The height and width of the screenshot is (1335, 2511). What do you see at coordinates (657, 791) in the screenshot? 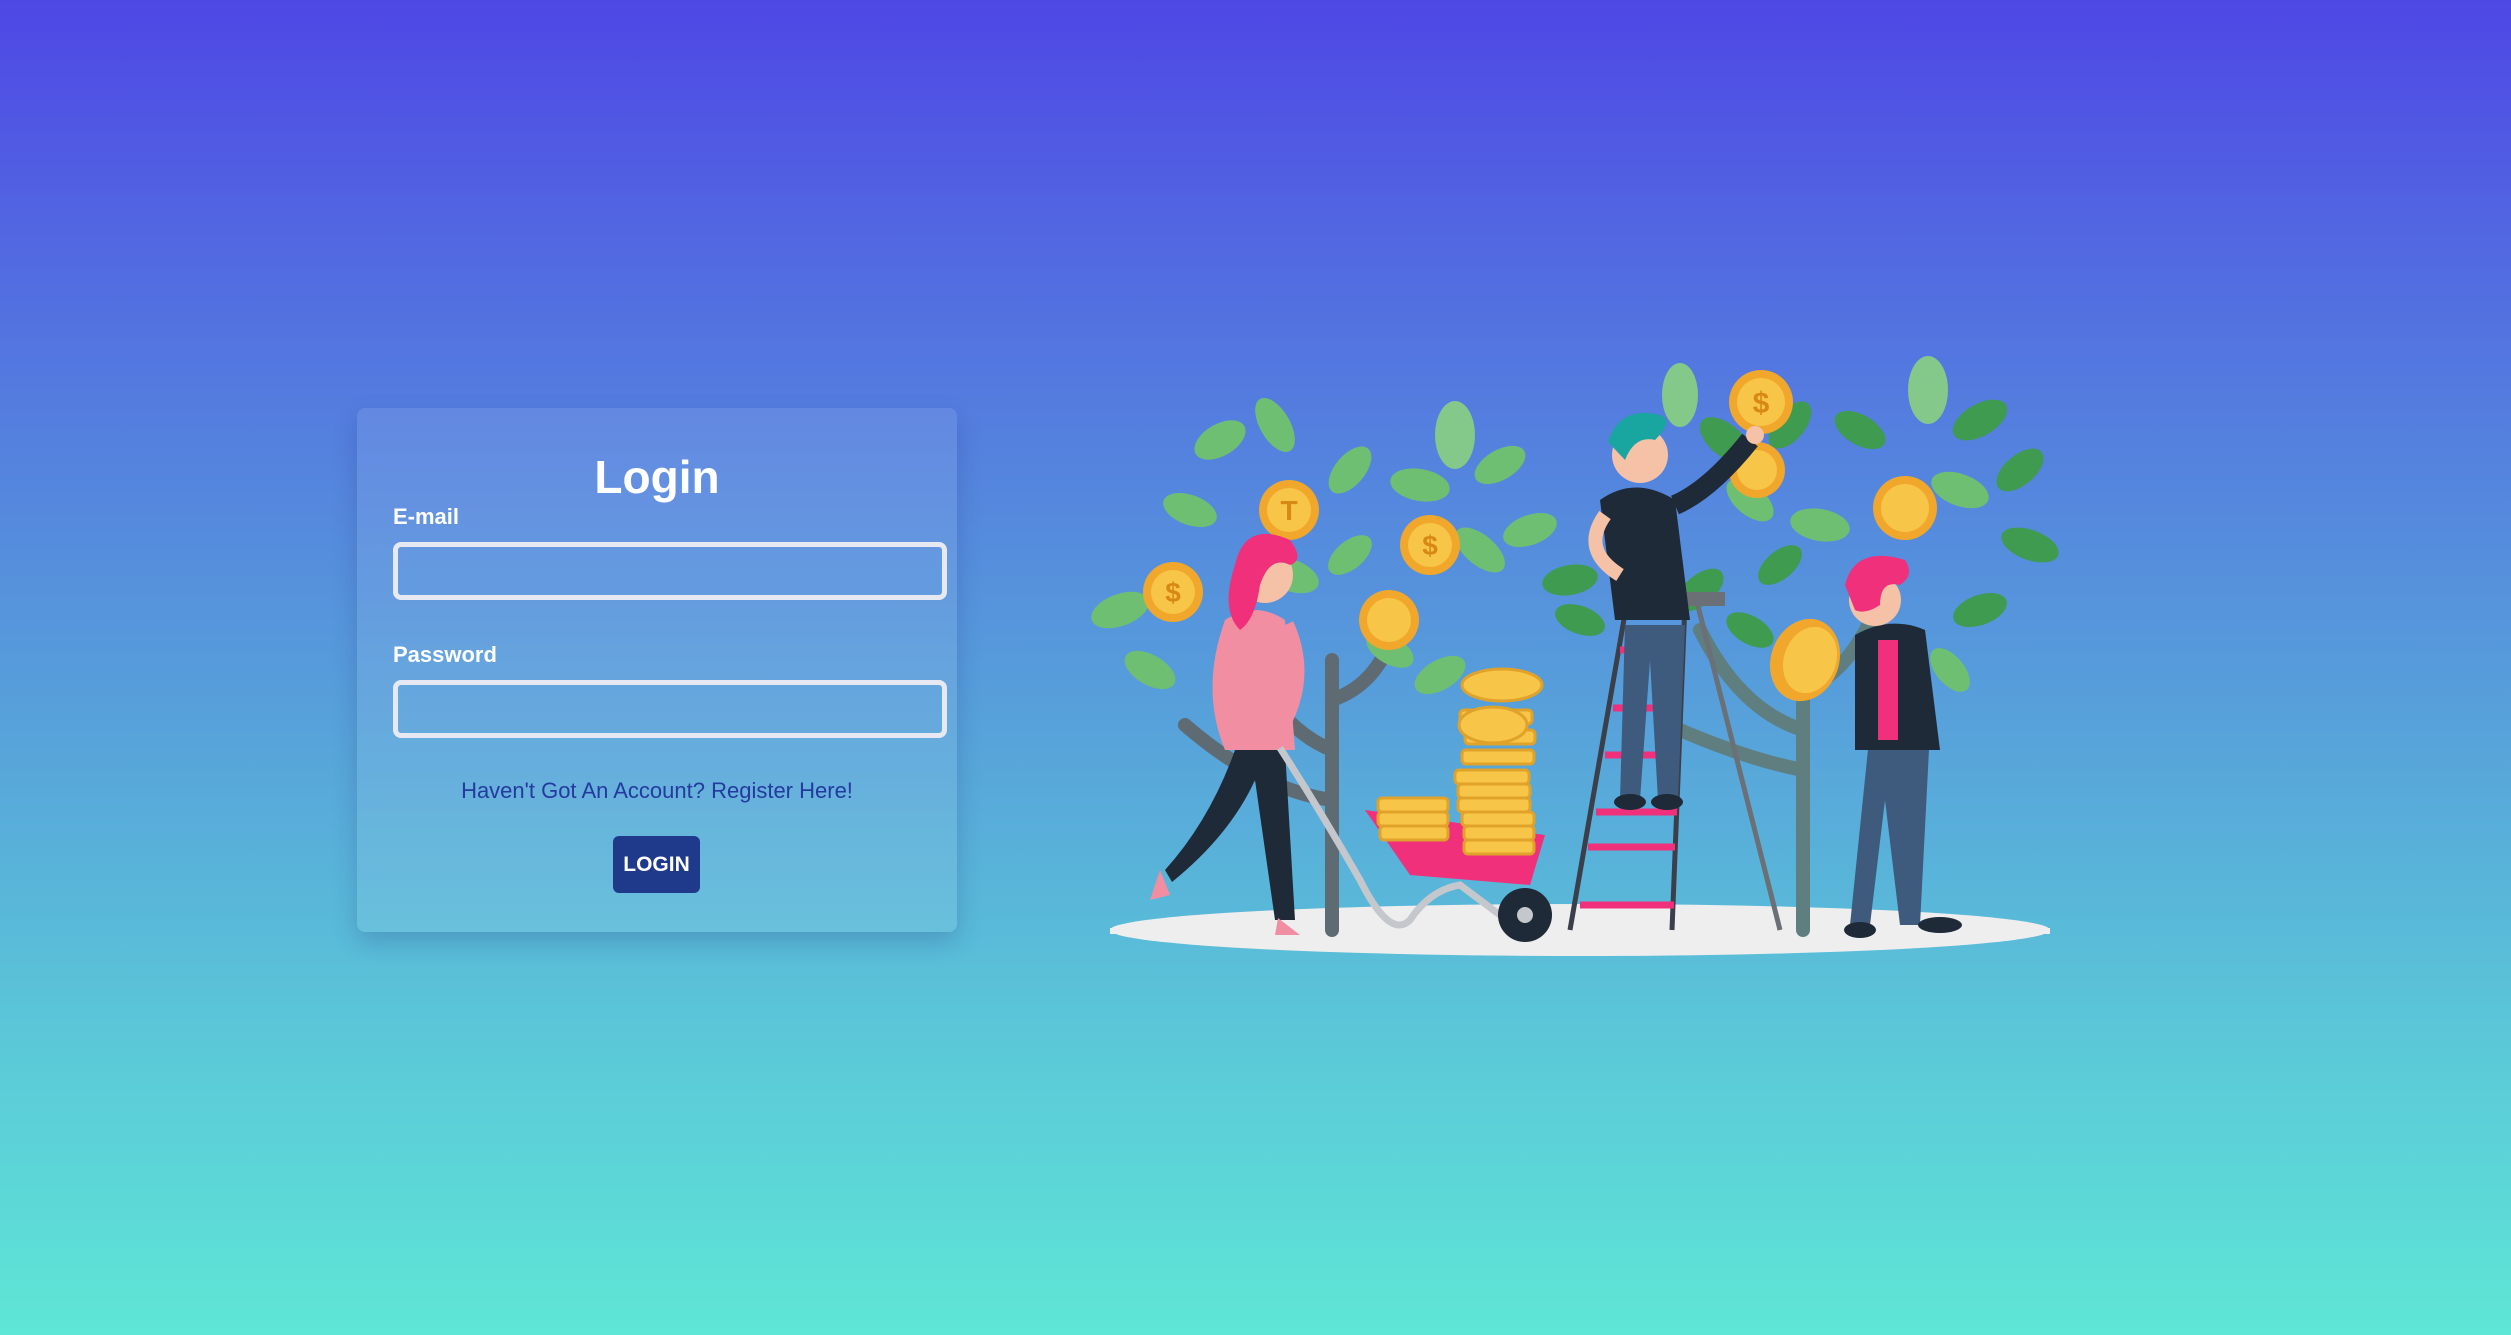
I see `register-link: Haven't Got An Account? Register Here!` at bounding box center [657, 791].